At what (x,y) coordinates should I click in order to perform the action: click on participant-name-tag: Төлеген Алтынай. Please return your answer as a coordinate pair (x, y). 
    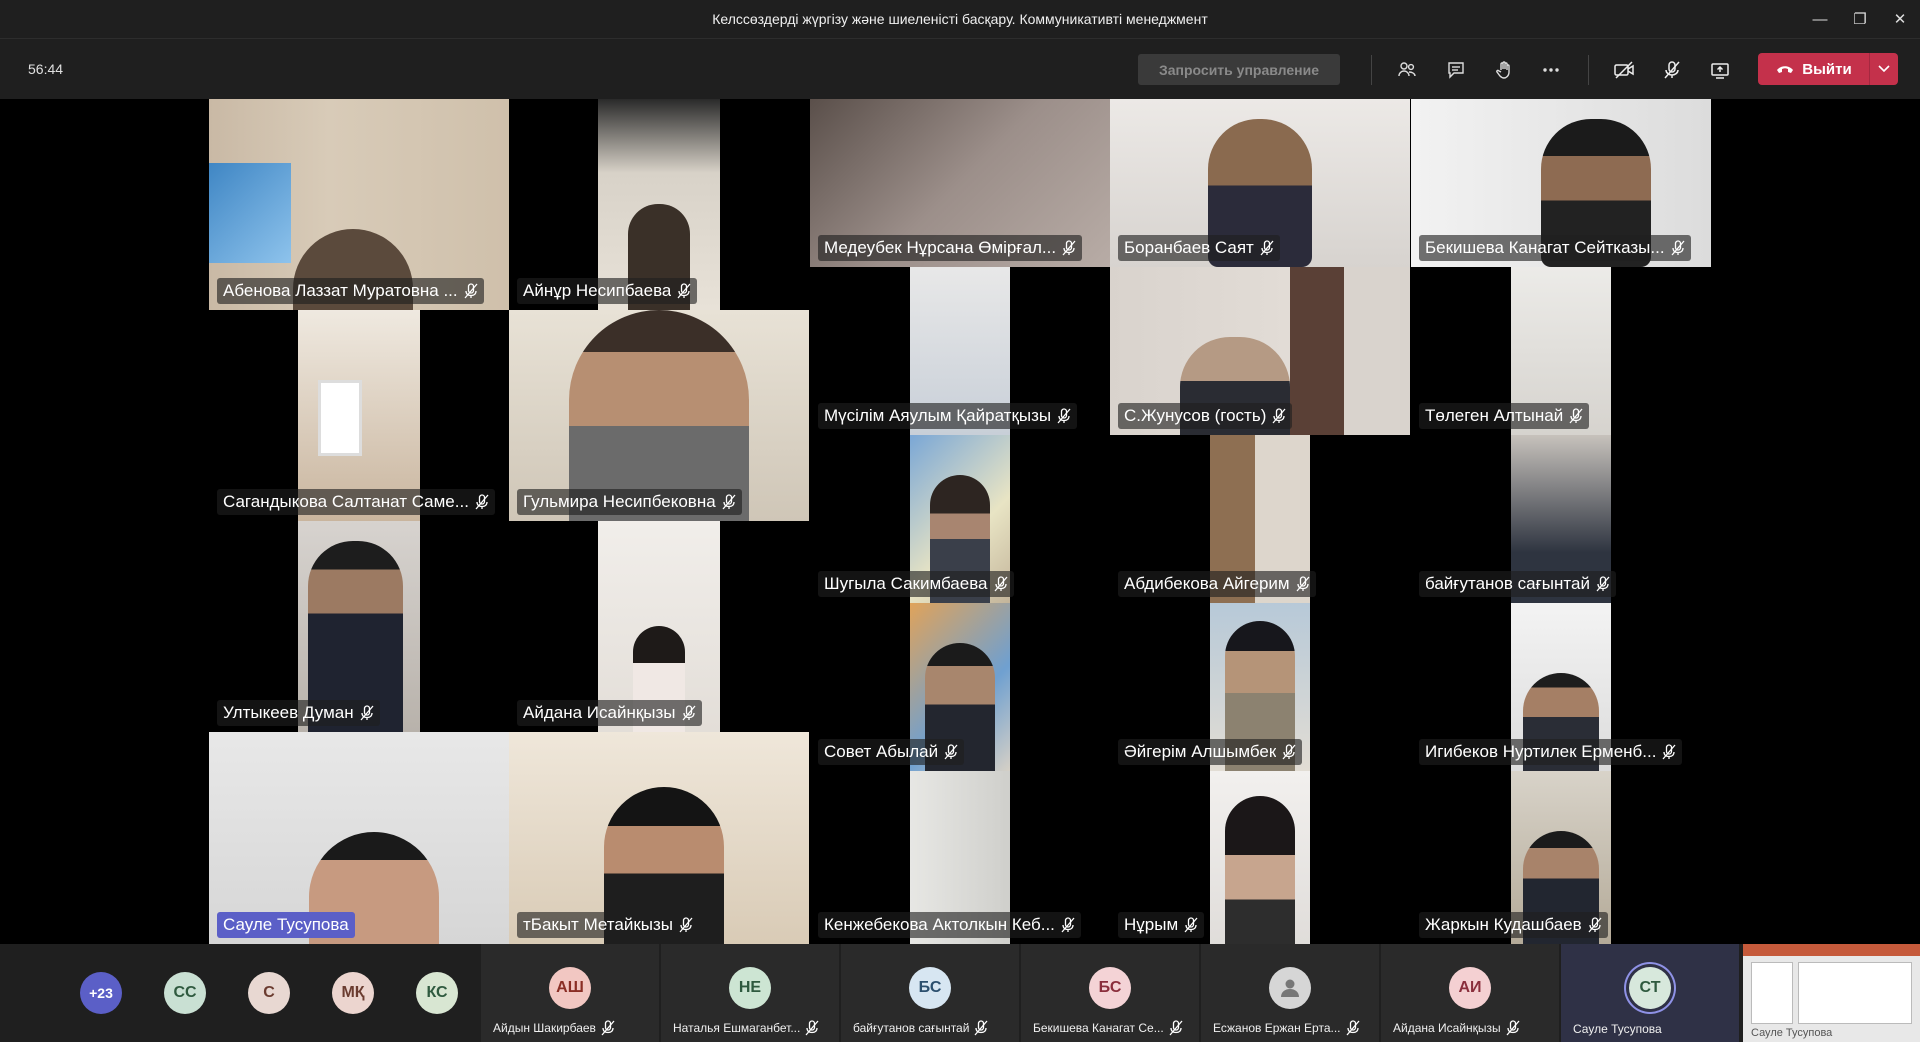
    Looking at the image, I should click on (1504, 416).